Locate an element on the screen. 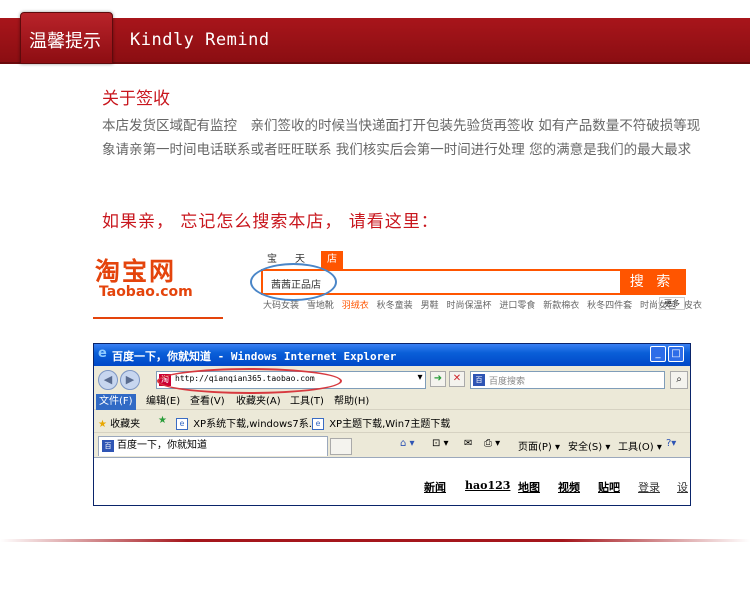 This screenshot has width=750, height=608. login-link: 登录 is located at coordinates (649, 487).